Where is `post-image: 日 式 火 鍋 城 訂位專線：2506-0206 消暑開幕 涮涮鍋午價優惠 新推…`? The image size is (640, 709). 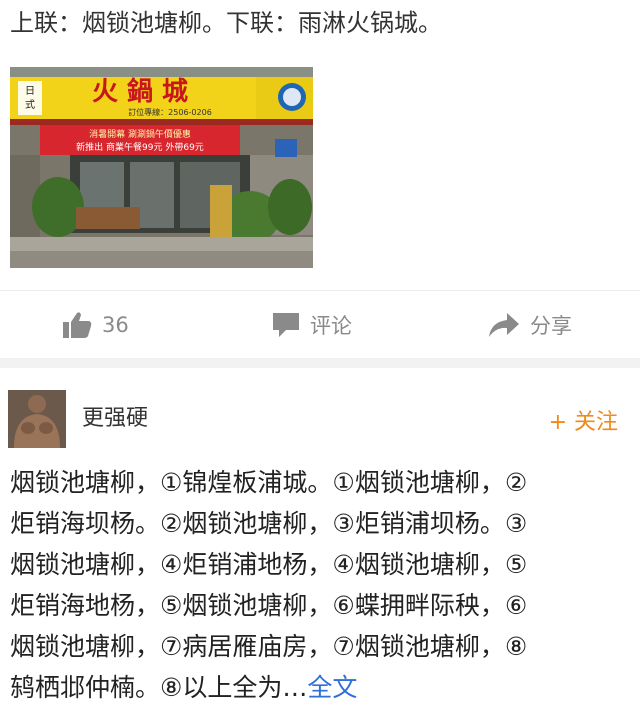
post-image: 日 式 火 鍋 城 訂位專線：2506-0206 消暑開幕 涮涮鍋午價優惠 新推… is located at coordinates (161, 167).